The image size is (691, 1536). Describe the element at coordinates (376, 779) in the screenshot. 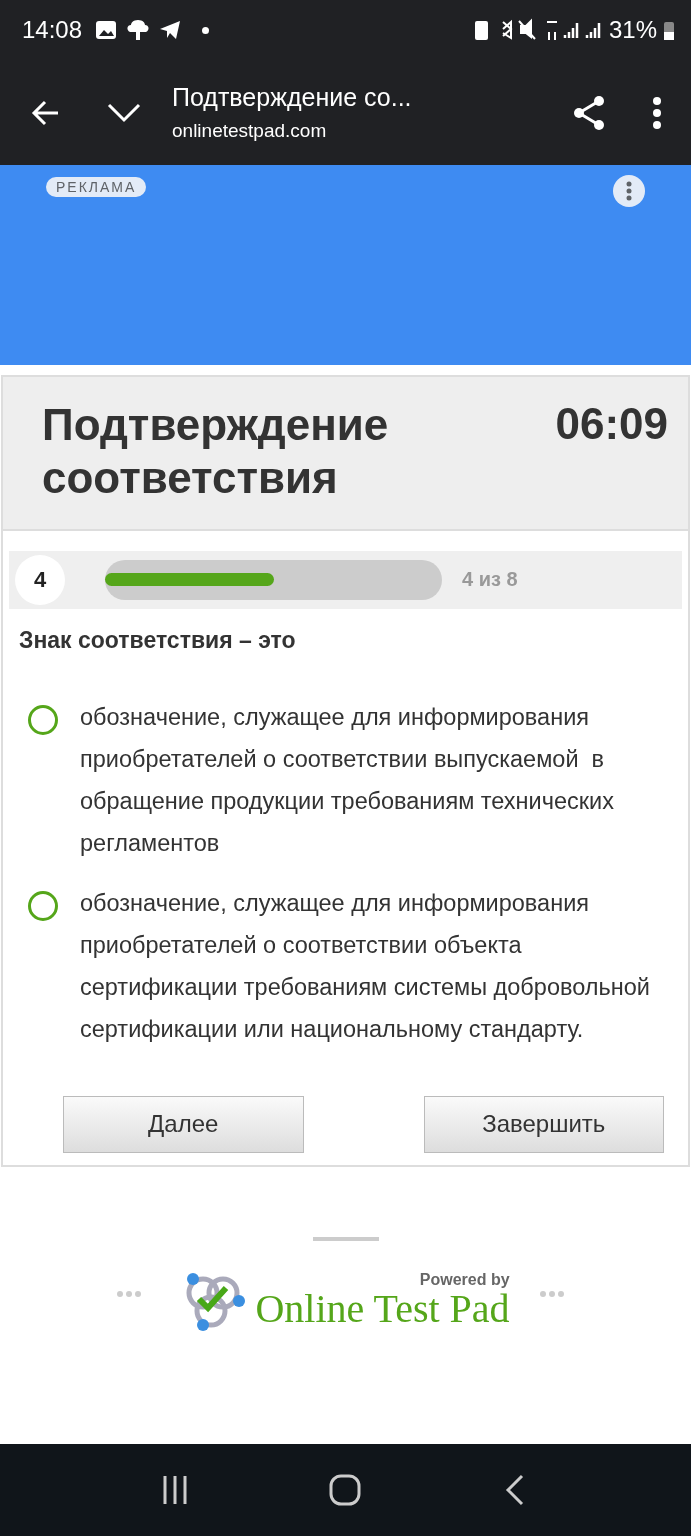

I see `answer-option: обозначение, служащее для информирования приобретателей о соответствии выпускаемой в обращение продукции требованиям технических регламентов` at that location.